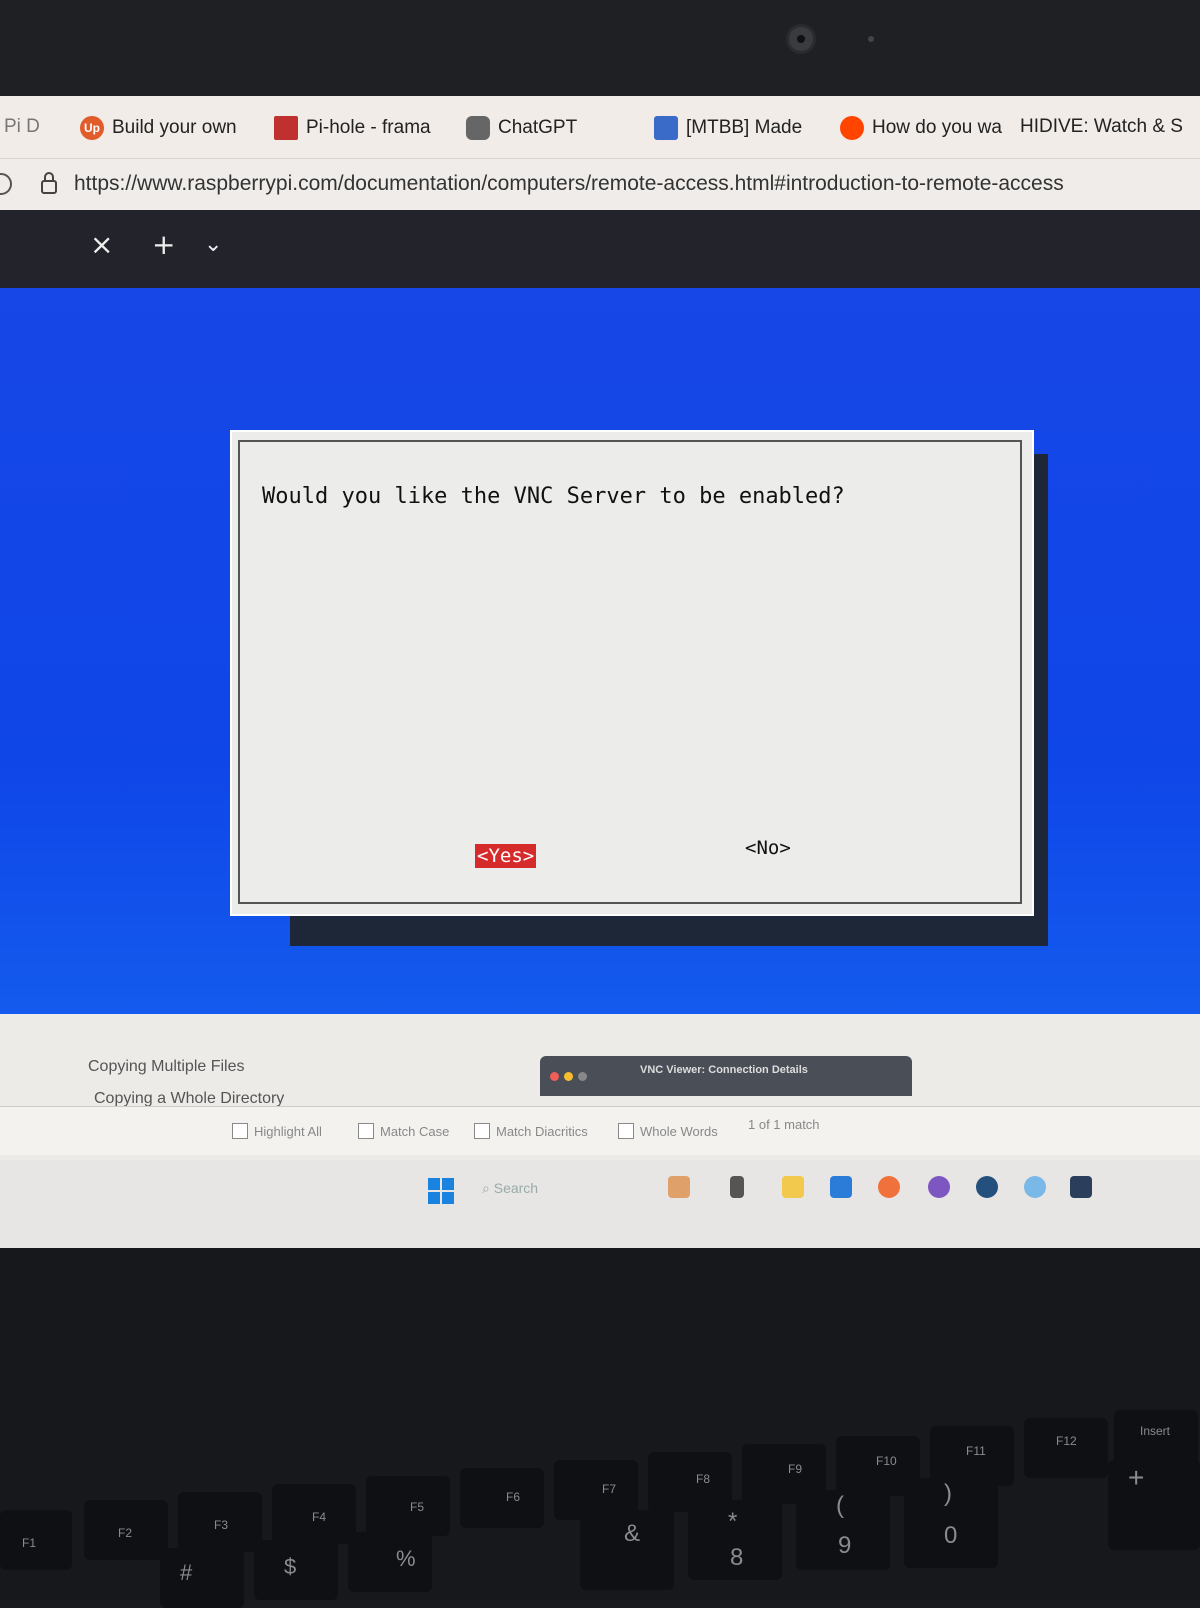 This screenshot has width=1200, height=1608. Describe the element at coordinates (1035, 1187) in the screenshot. I see `edge-icon` at that location.